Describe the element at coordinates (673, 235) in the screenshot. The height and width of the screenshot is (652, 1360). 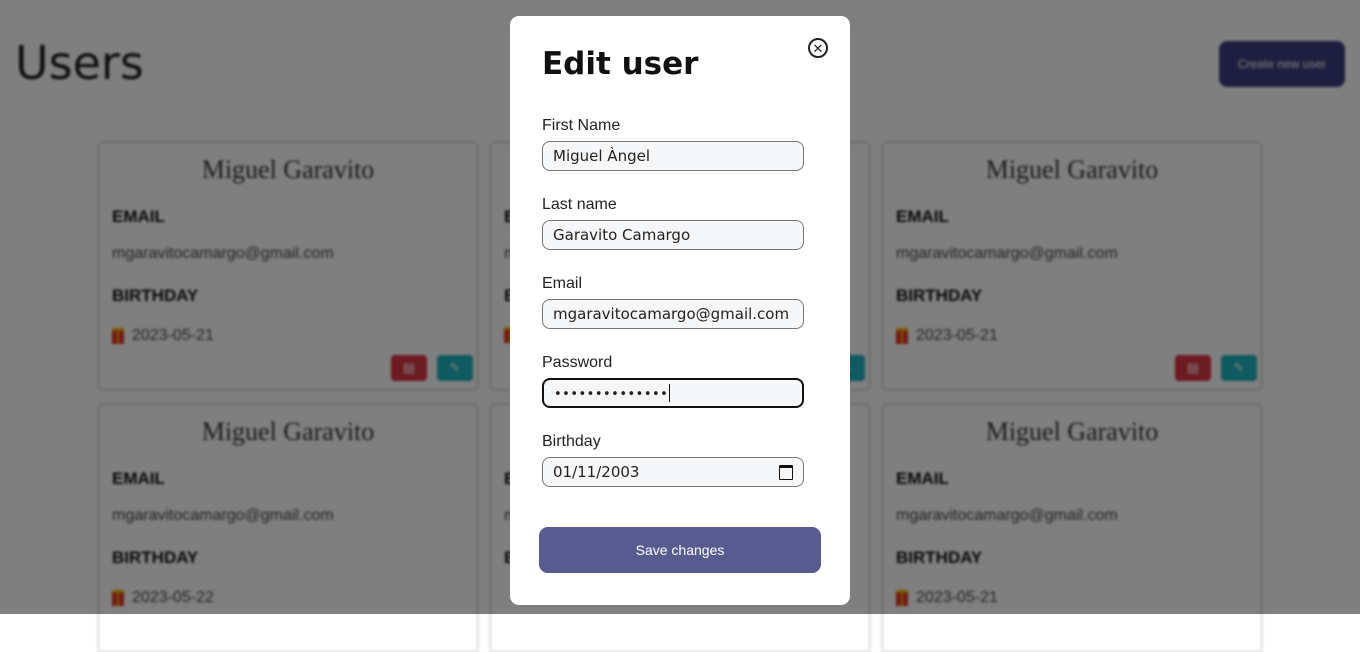
I see `last-name-input: Garavito Camargo` at that location.